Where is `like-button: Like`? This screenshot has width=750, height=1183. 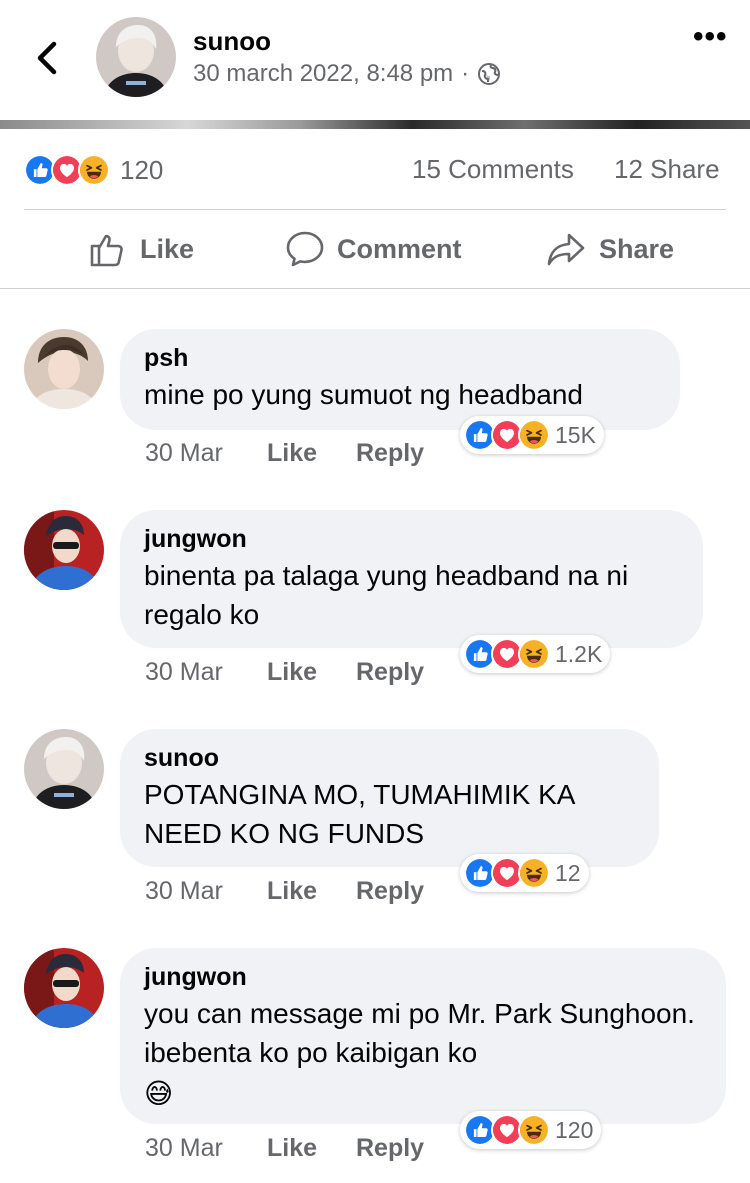 like-button: Like is located at coordinates (141, 249).